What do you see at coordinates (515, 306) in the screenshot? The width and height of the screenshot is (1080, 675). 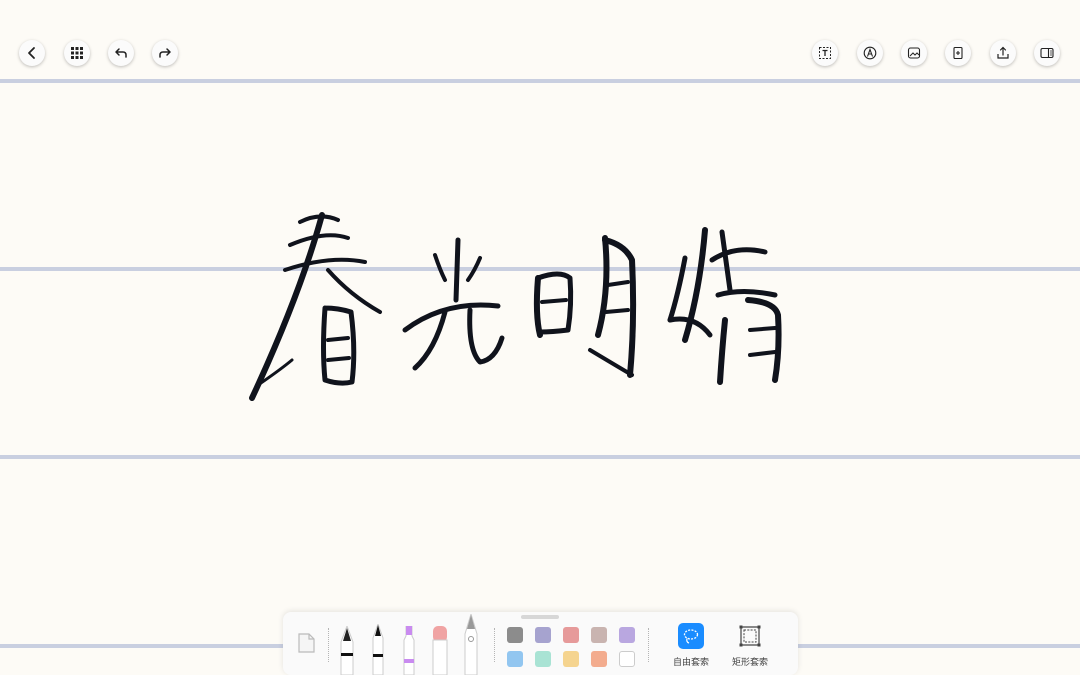 I see `handwritten-calligraphy` at bounding box center [515, 306].